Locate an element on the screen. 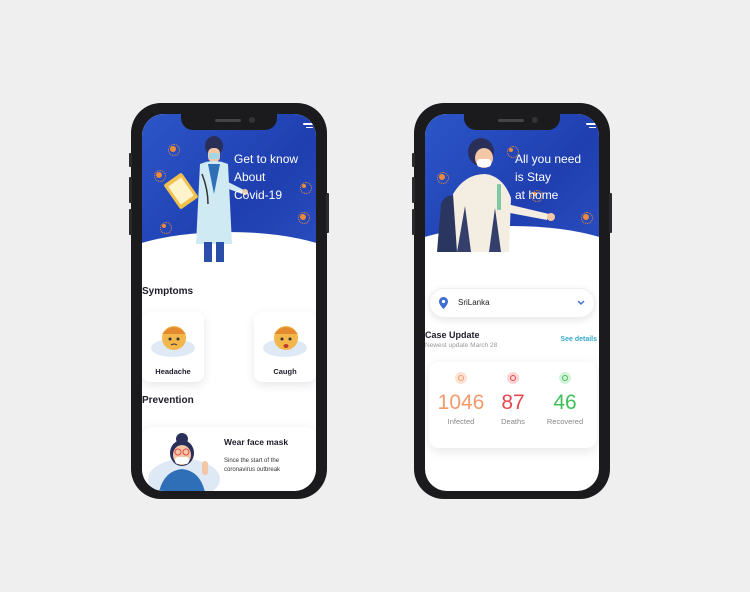 Image resolution: width=750 pixels, height=592 pixels. hero-banner: All you need is Stay at home is located at coordinates (512, 210).